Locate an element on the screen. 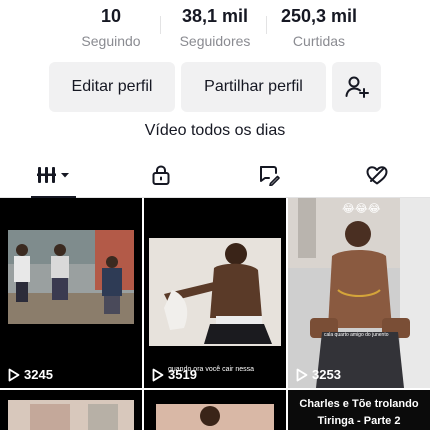 The width and height of the screenshot is (430, 430). video-caption: cala quarto amigo do junento is located at coordinates (356, 335).